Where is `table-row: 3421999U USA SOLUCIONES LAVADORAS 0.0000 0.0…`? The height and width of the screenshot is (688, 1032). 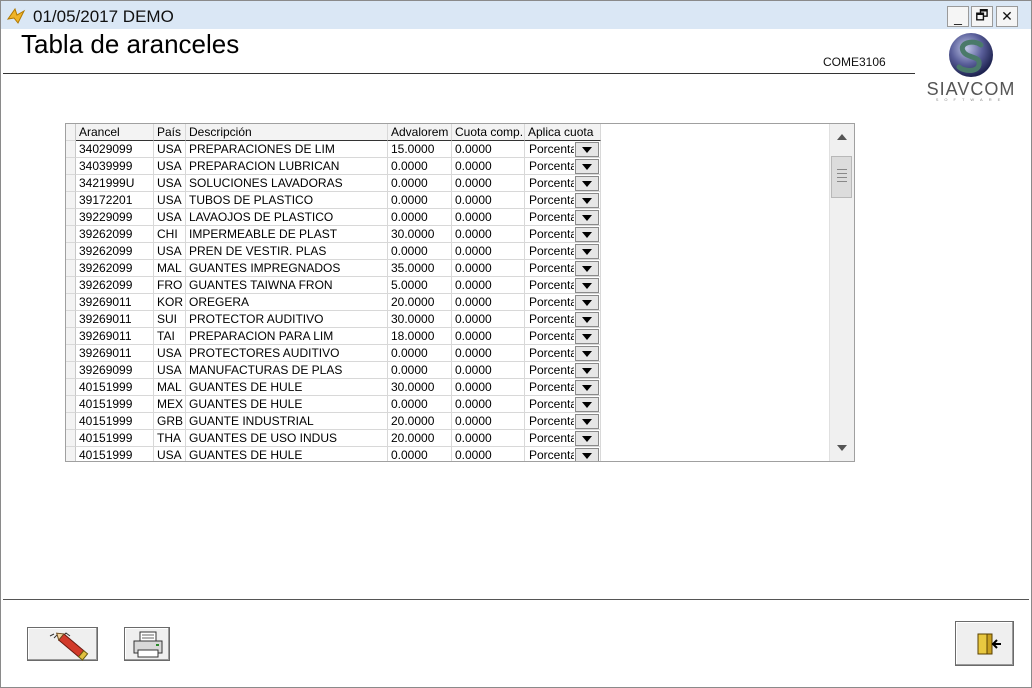
table-row: 3421999U USA SOLUCIONES LAVADORAS 0.0000 0.0… is located at coordinates (447, 183).